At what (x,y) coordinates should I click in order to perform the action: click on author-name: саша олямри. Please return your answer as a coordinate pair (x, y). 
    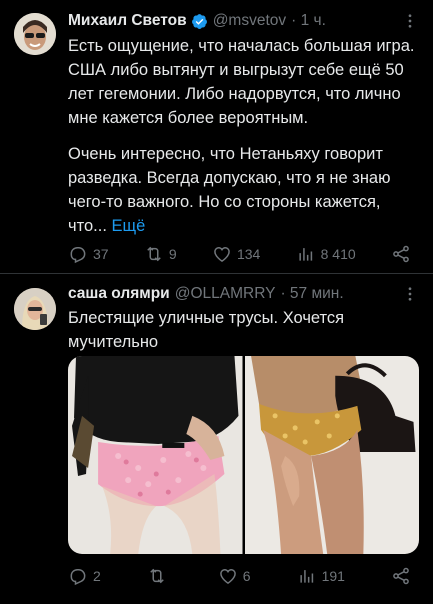
    Looking at the image, I should click on (119, 294).